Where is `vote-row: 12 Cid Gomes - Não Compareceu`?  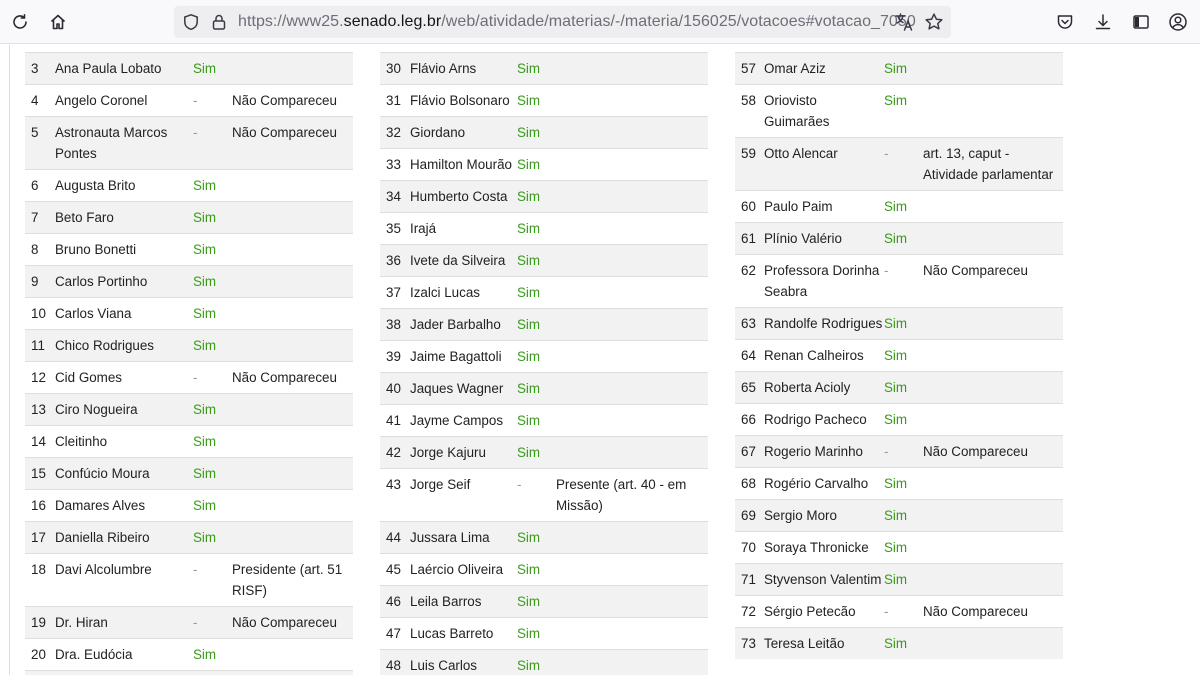
vote-row: 12 Cid Gomes - Não Compareceu is located at coordinates (189, 377).